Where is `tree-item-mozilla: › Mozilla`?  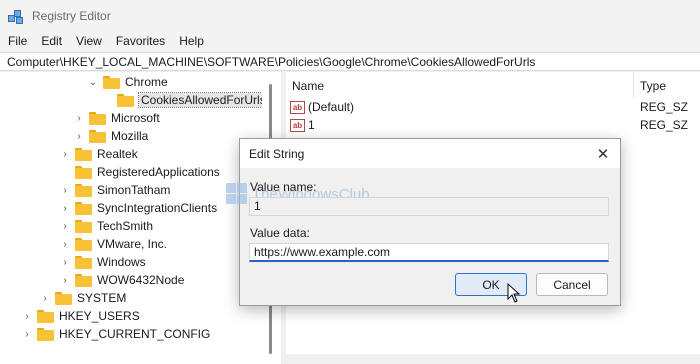 tree-item-mozilla: › Mozilla is located at coordinates (111, 136).